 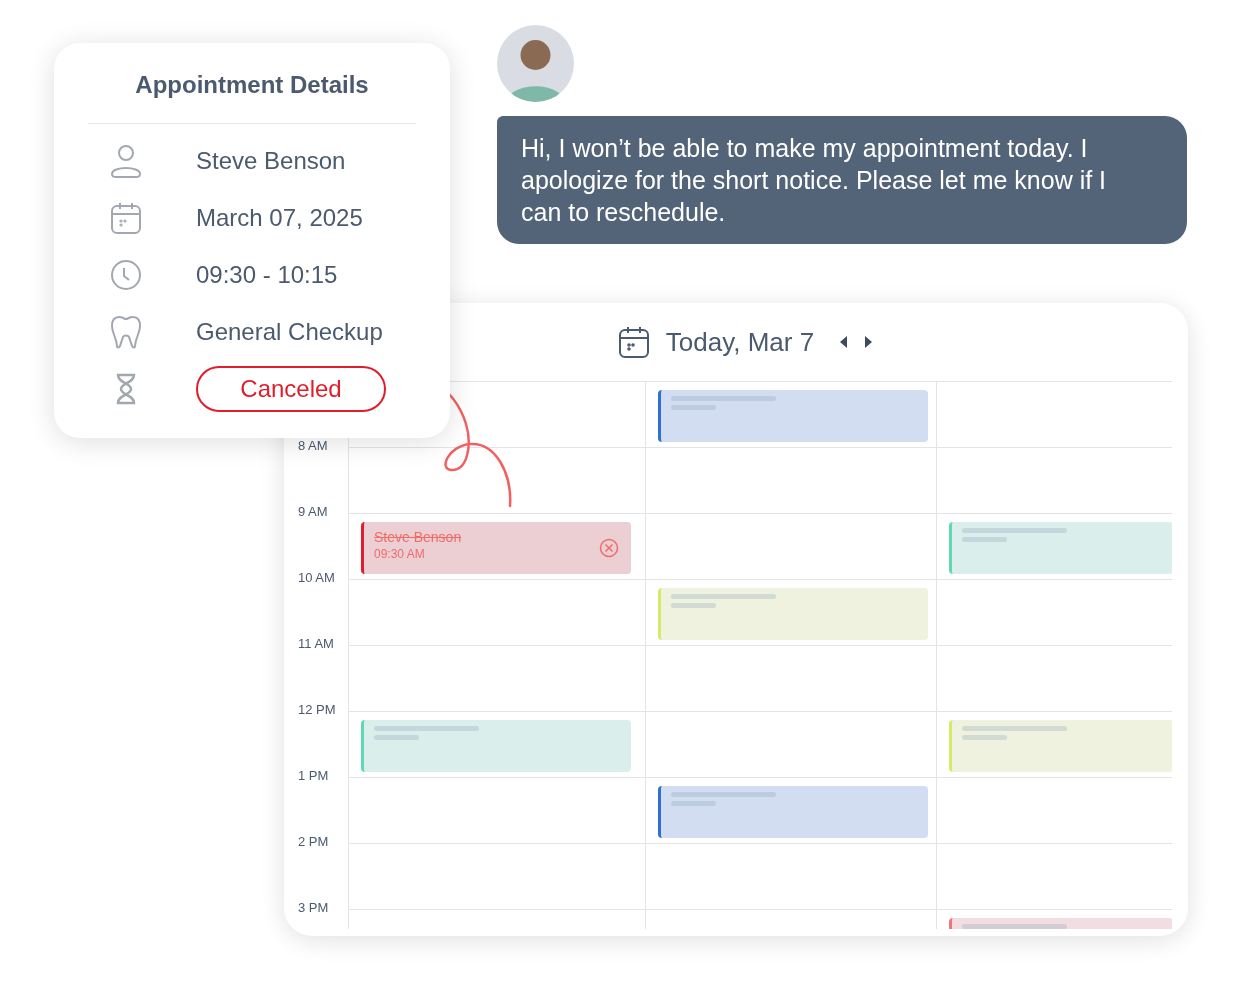 I want to click on message-bubble: Hi, I won’t be able to make my appointment today. I apologize for the short notice. Please let me know if I can to reschedule., so click(x=842, y=180).